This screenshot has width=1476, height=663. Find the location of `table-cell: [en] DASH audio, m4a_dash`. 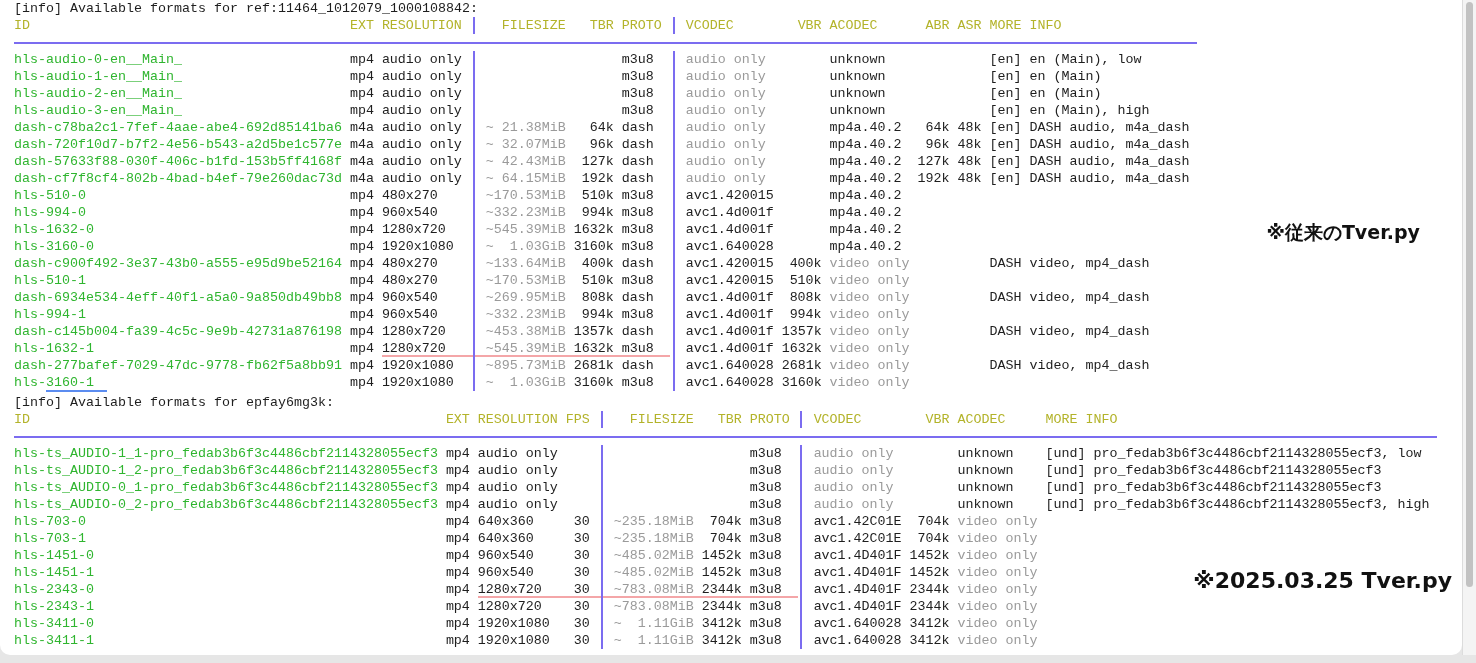

table-cell: [en] DASH audio, m4a_dash is located at coordinates (1089, 161).